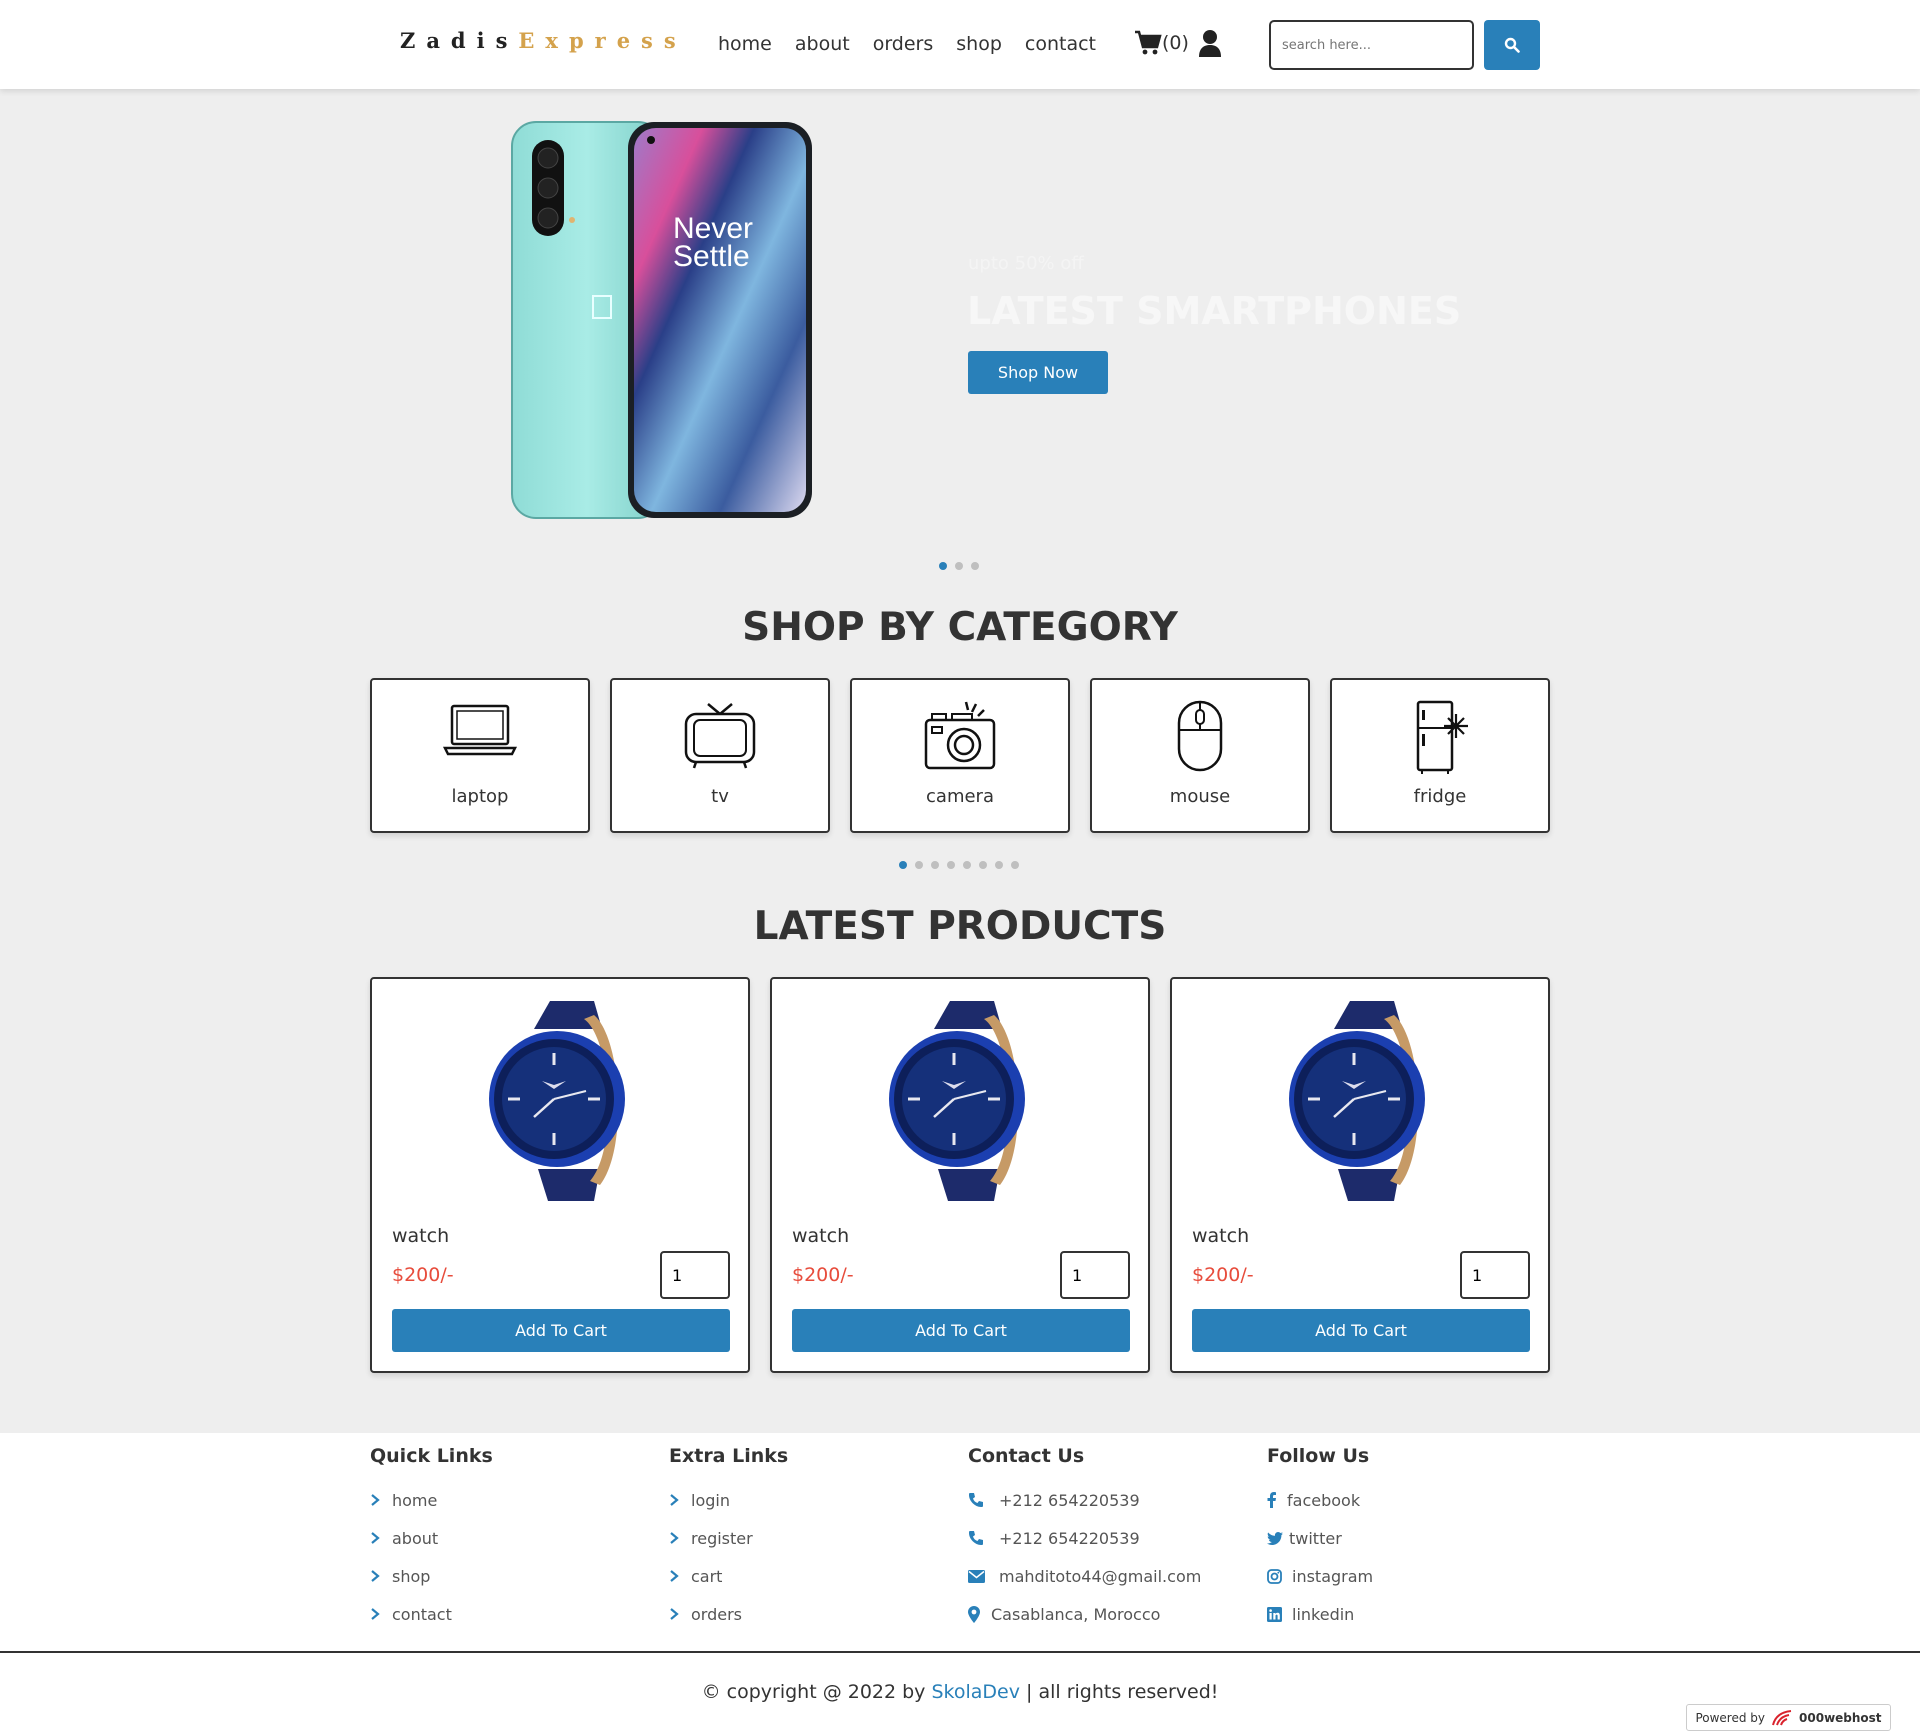 This screenshot has height=1731, width=1920. What do you see at coordinates (1026, 263) in the screenshot?
I see `hero-subtitle: upto 50% off` at bounding box center [1026, 263].